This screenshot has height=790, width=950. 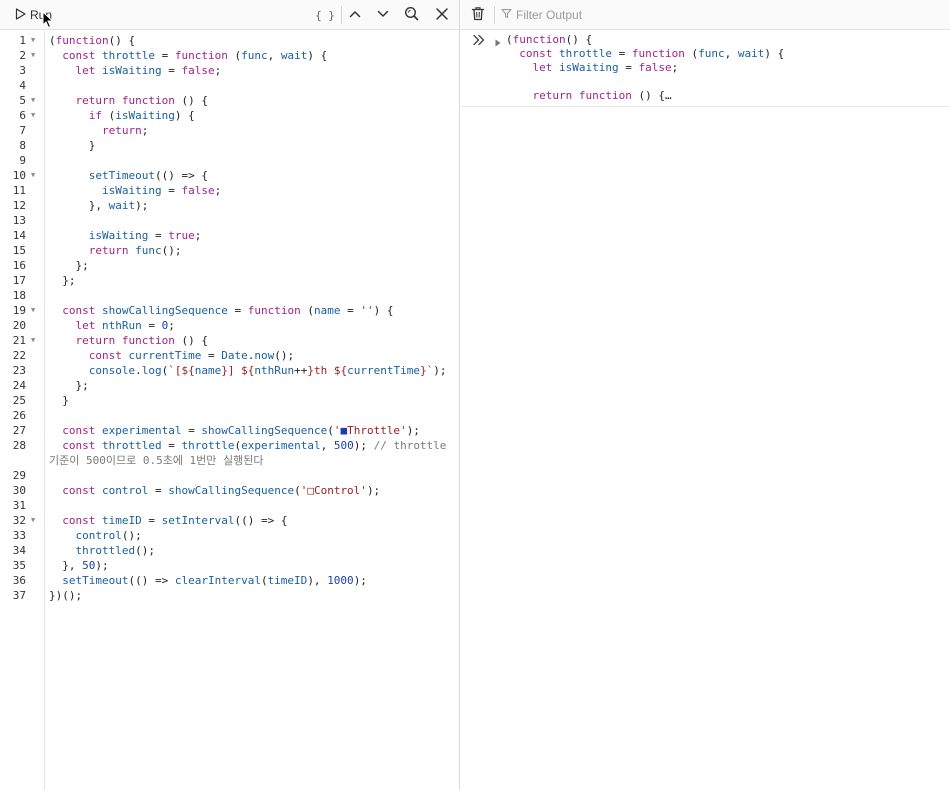 I want to click on code-line: 26, so click(x=236, y=415).